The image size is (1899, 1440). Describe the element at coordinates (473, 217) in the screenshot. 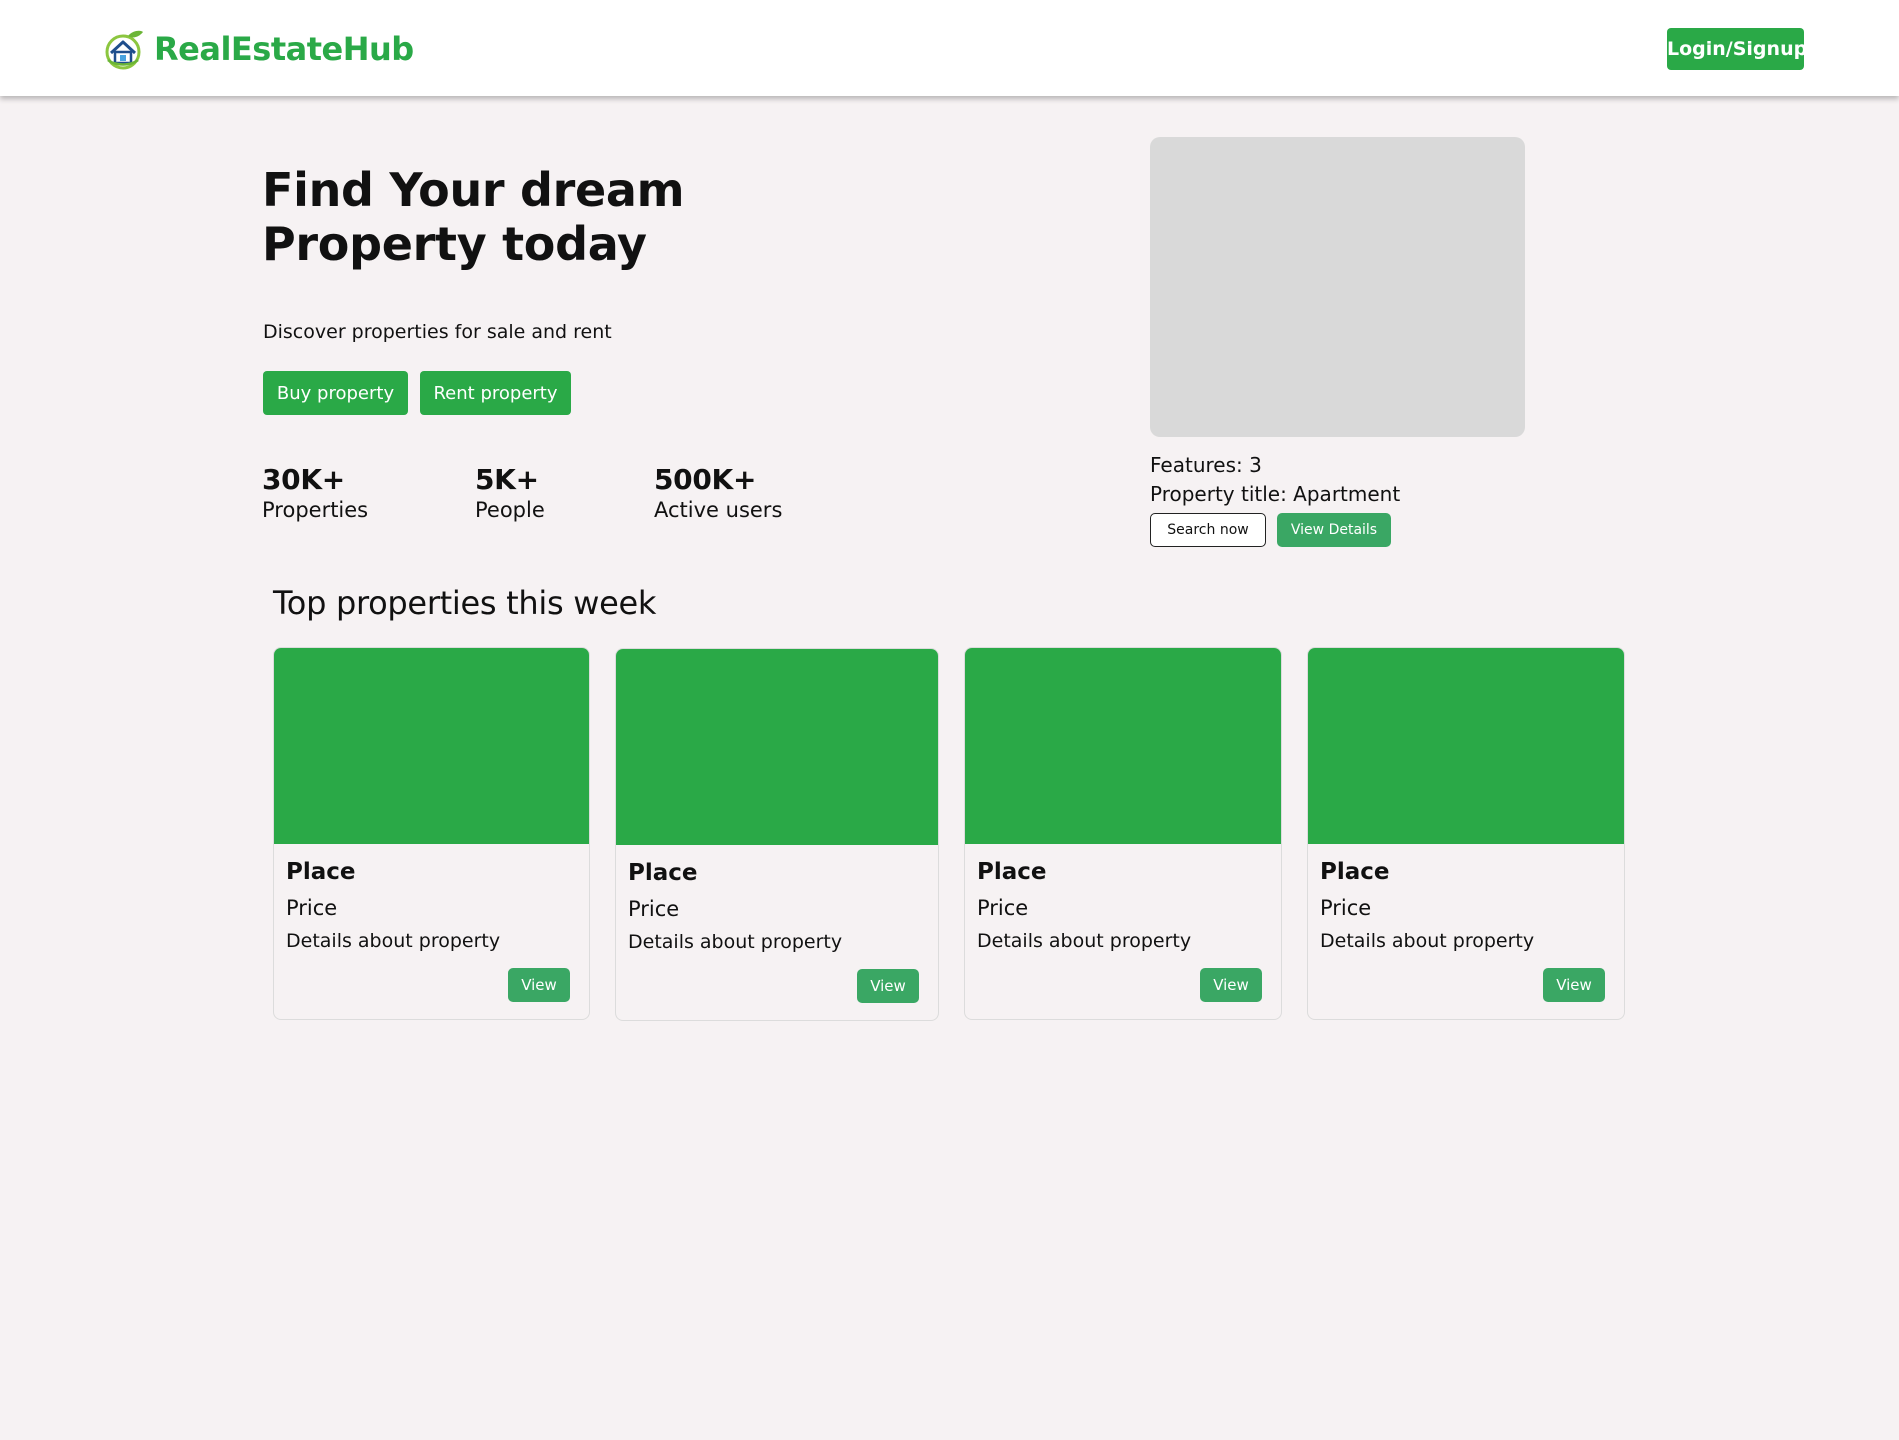

I see `hero-title: Find Your dream Property today` at that location.